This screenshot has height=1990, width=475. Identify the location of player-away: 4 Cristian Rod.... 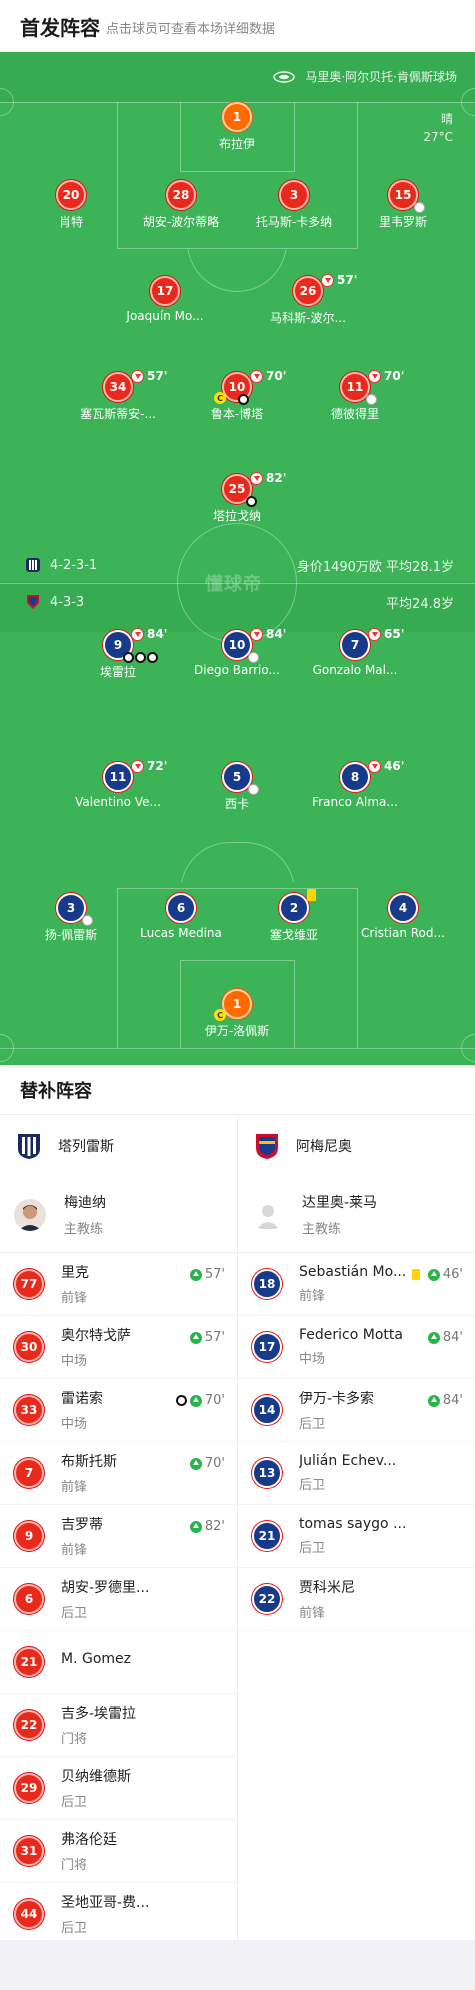
(403, 916).